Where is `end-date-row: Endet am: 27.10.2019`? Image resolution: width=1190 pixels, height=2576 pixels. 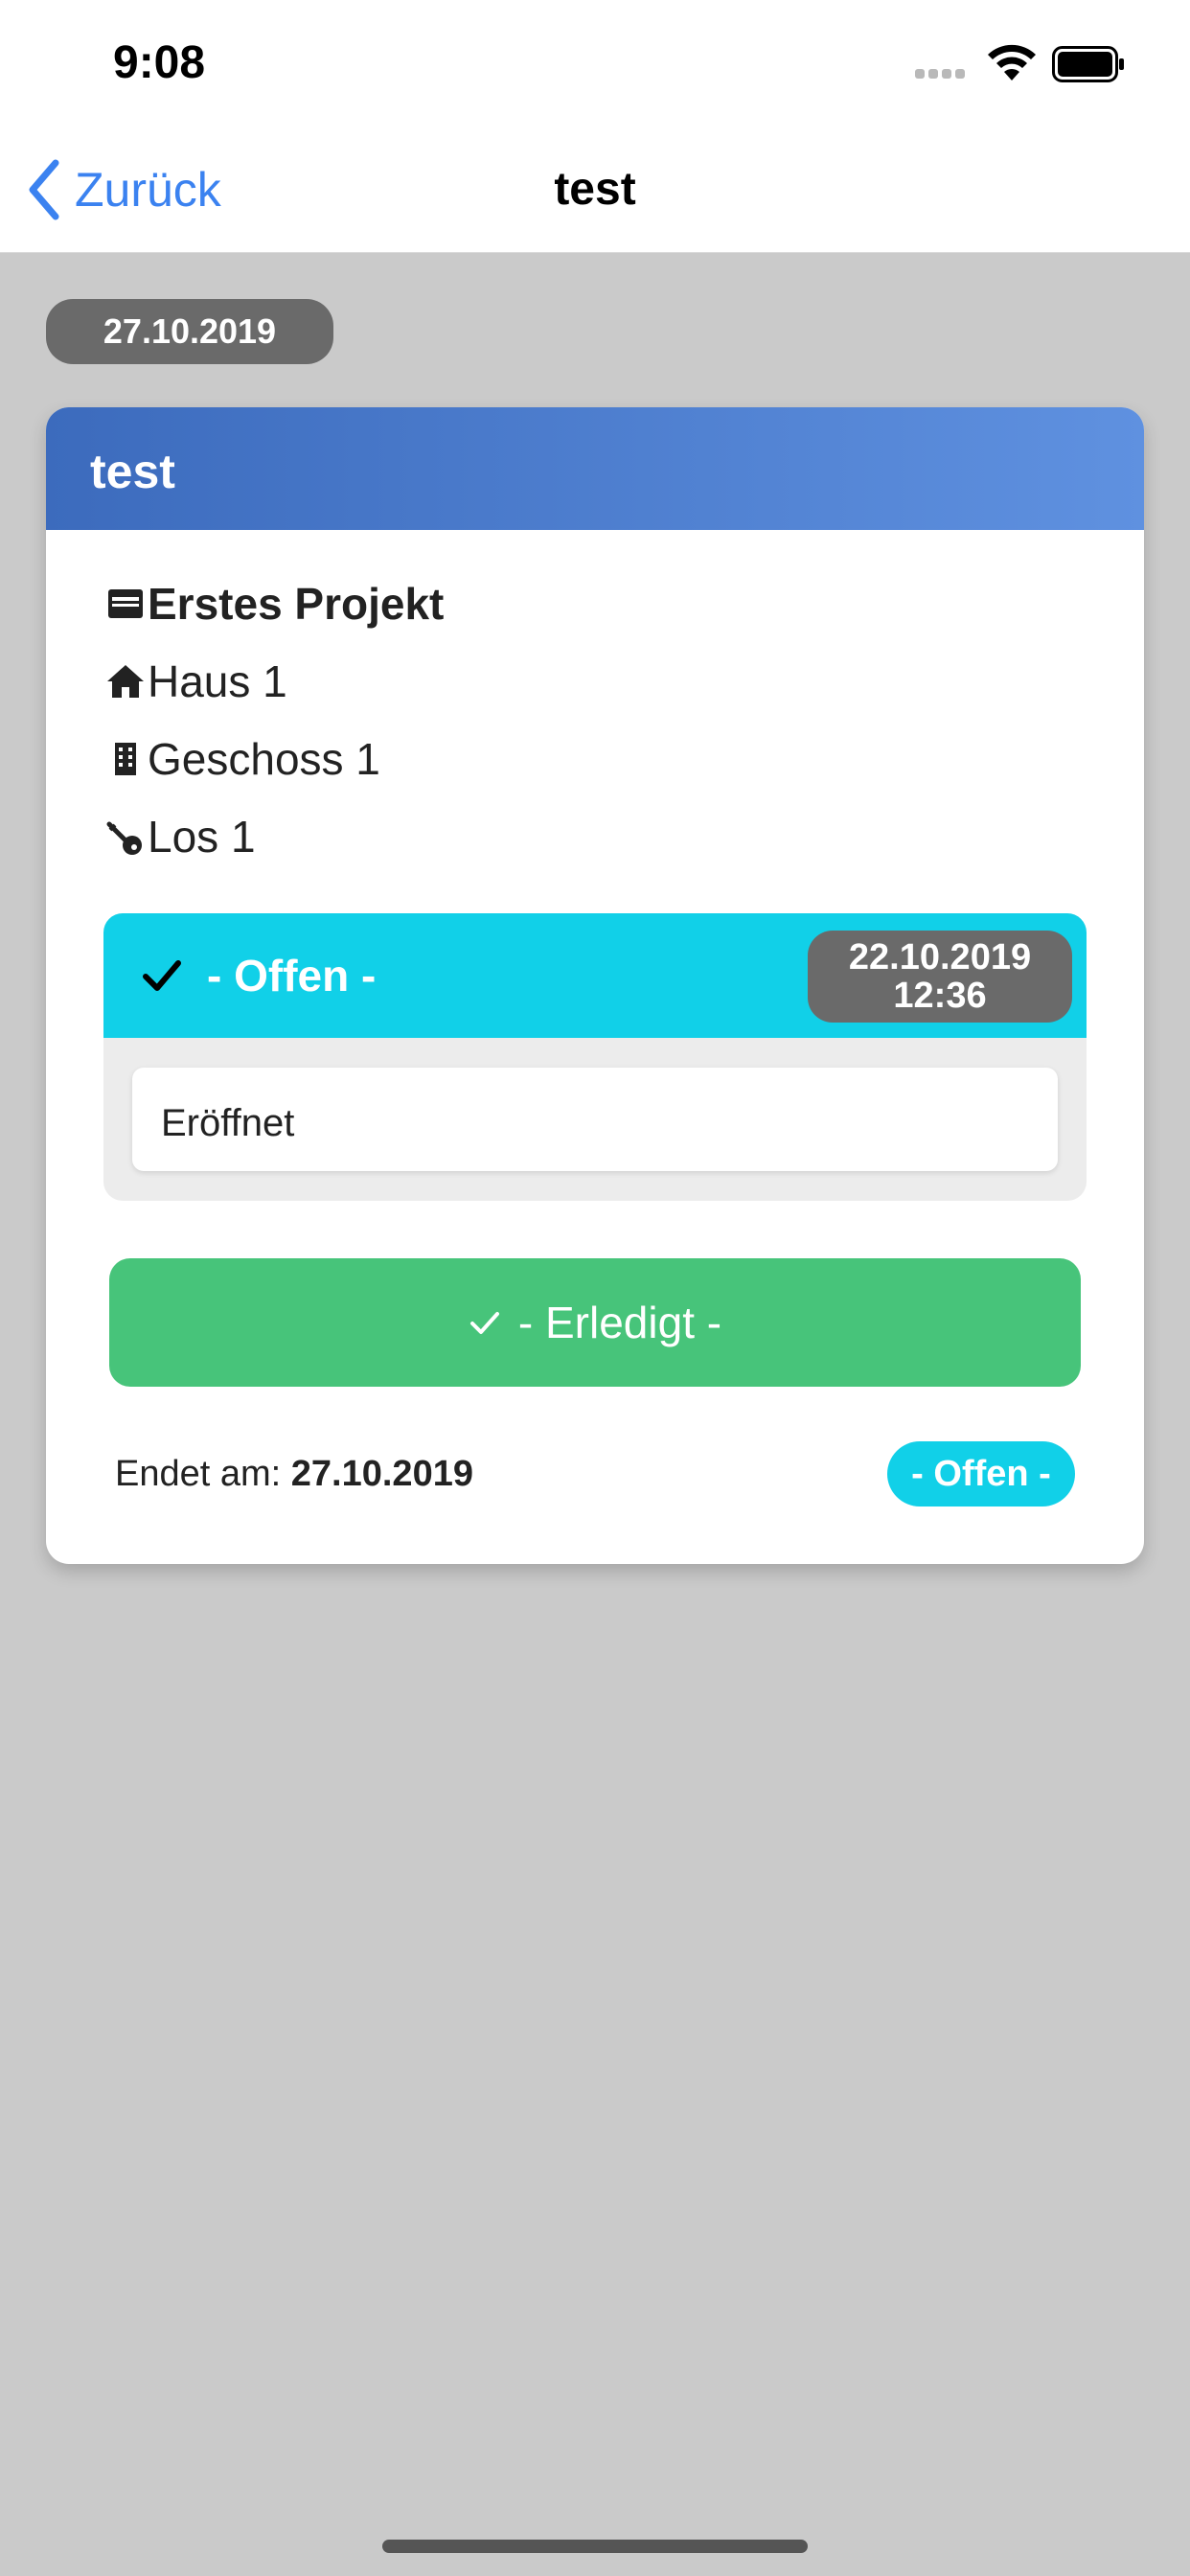 end-date-row: Endet am: 27.10.2019 is located at coordinates (294, 1474).